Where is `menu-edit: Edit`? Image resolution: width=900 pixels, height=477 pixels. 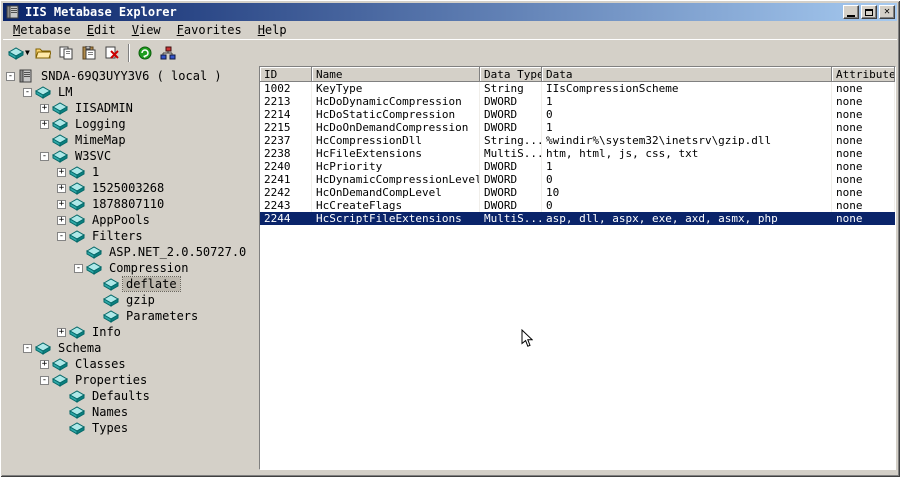 menu-edit: Edit is located at coordinates (101, 30).